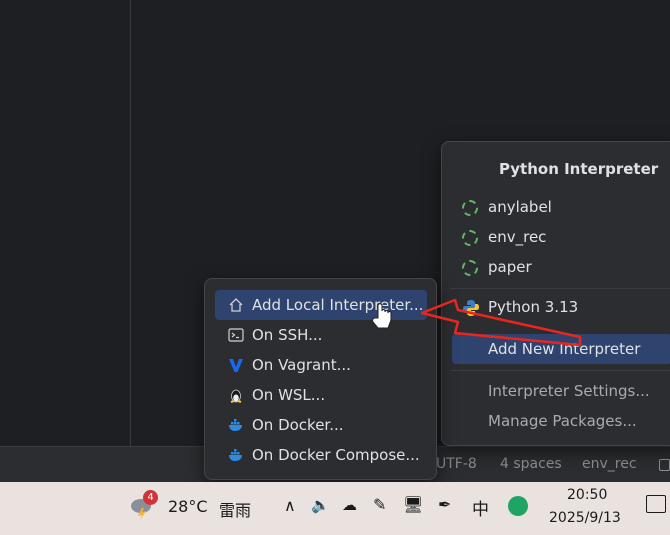 Image resolution: width=670 pixels, height=535 pixels. I want to click on terminal-icon, so click(236, 335).